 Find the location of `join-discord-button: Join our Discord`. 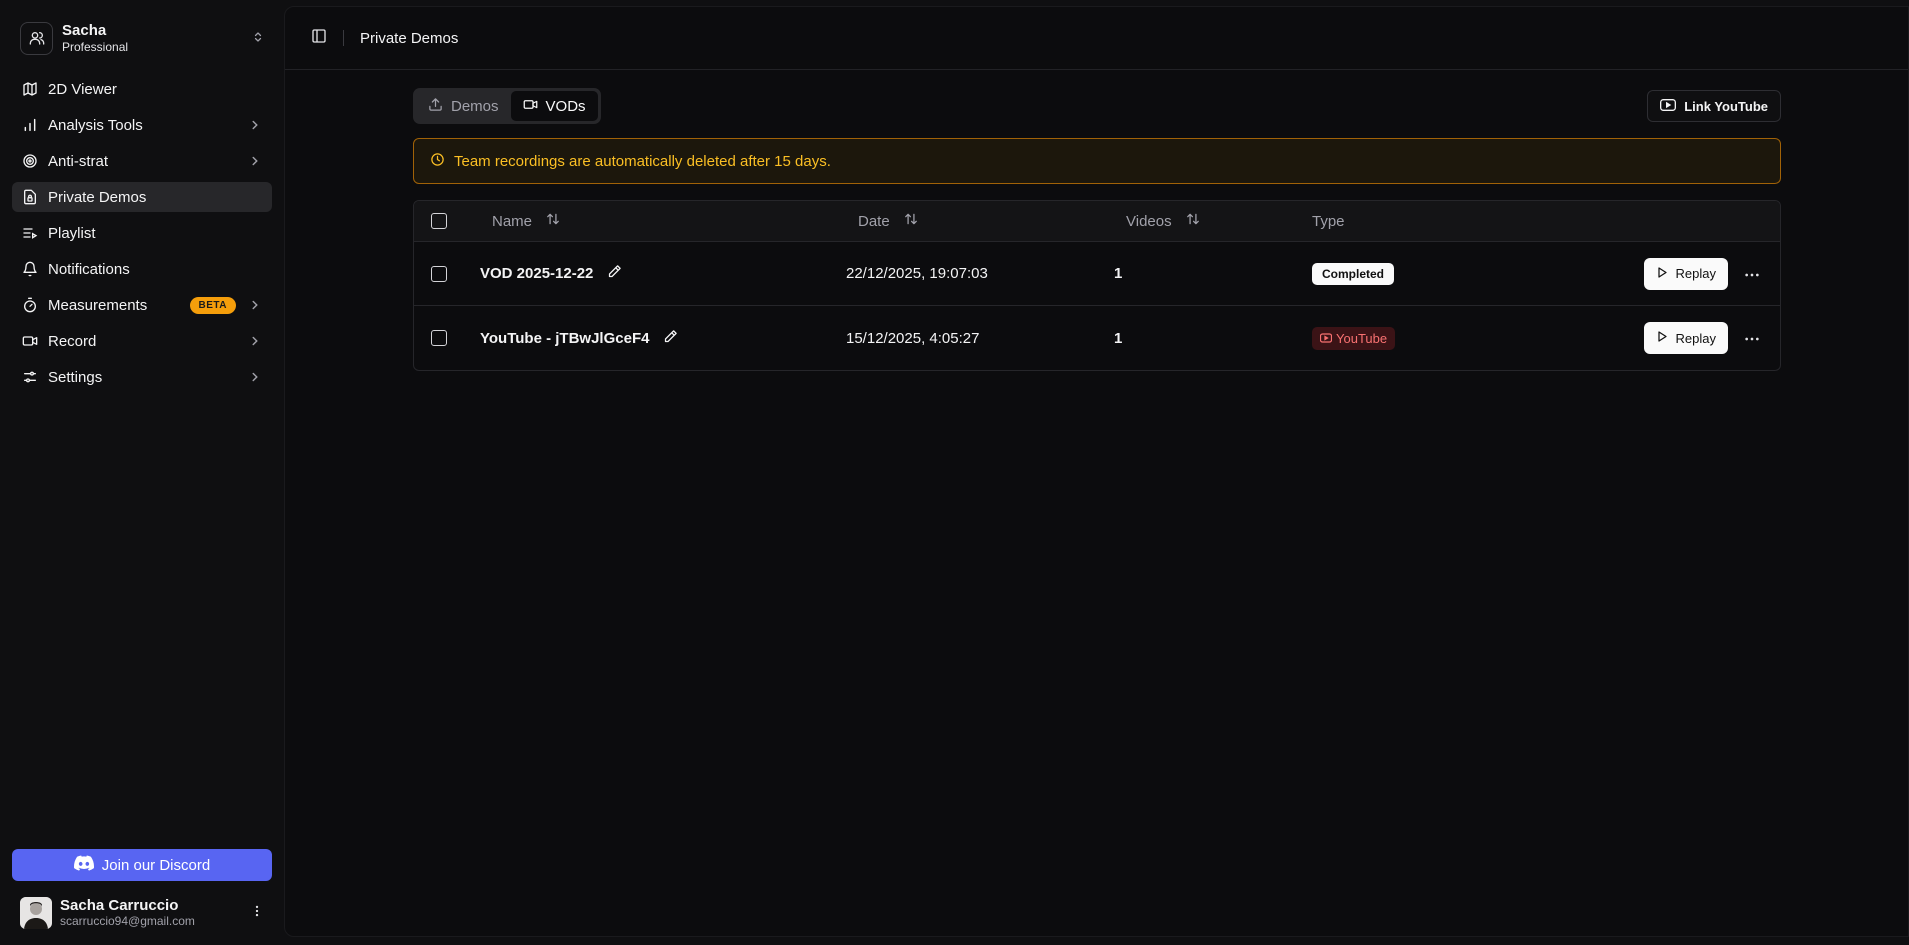

join-discord-button: Join our Discord is located at coordinates (142, 865).